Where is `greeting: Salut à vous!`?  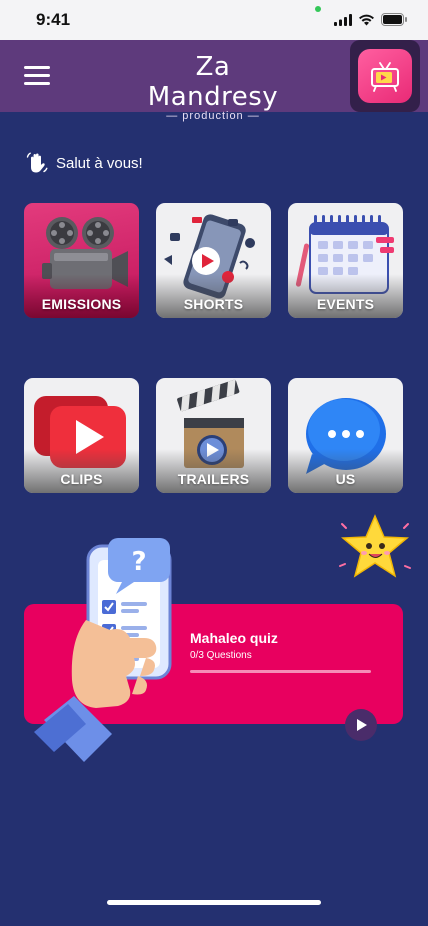 greeting: Salut à vous! is located at coordinates (84, 163).